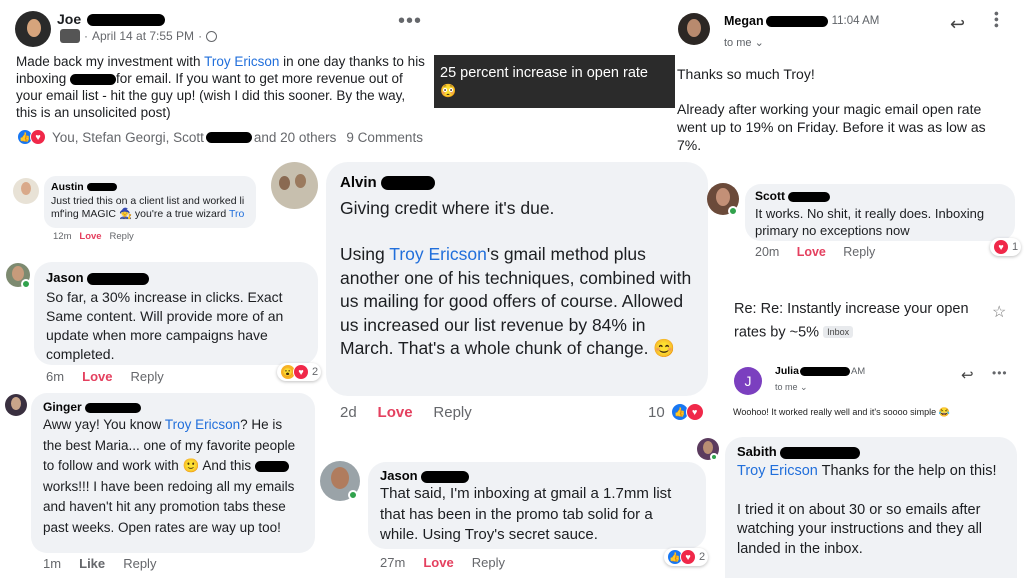  What do you see at coordinates (299, 372) in the screenshot?
I see `reactions-badge: 😮 ♥ 2` at bounding box center [299, 372].